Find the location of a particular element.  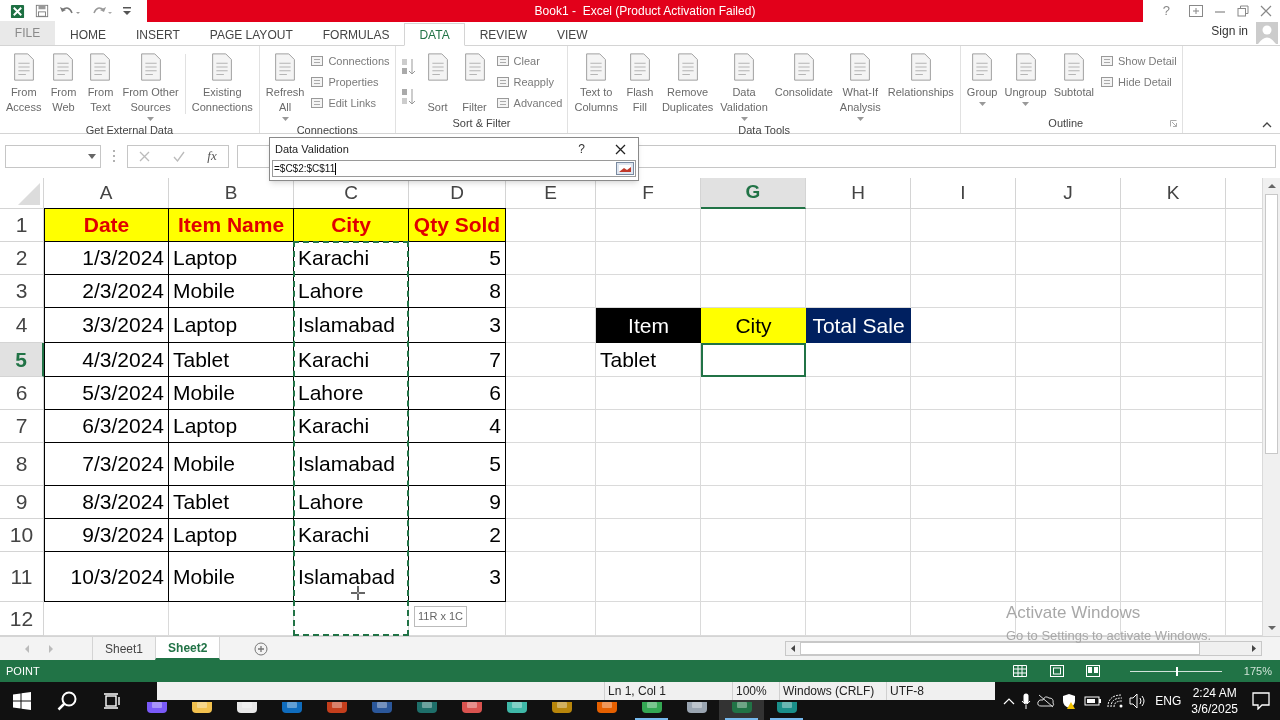

add-sheet-icon is located at coordinates (261, 648).